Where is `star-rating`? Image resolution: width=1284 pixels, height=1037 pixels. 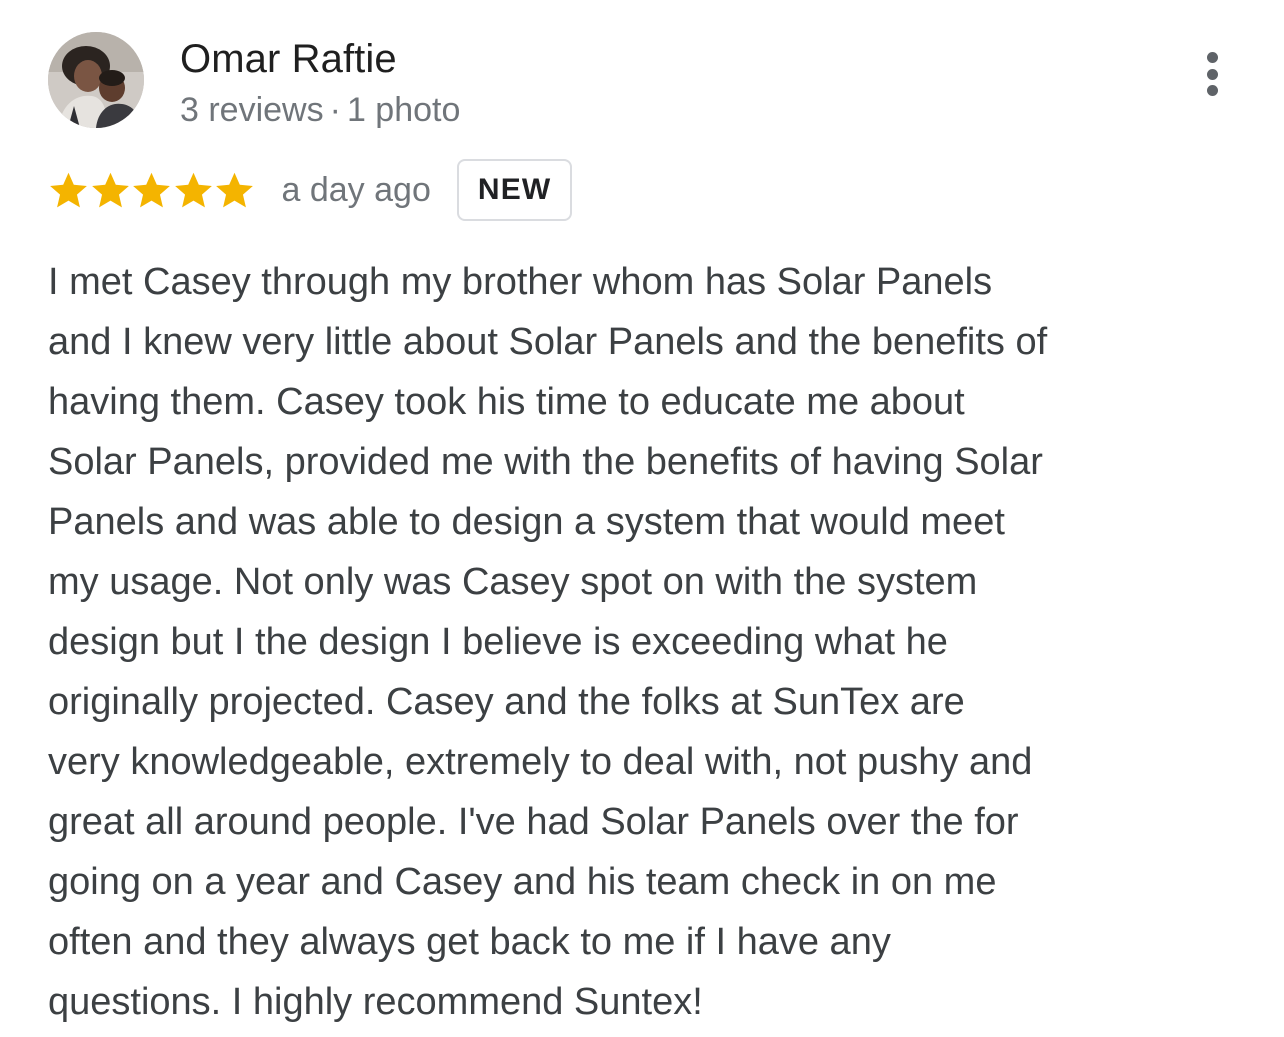 star-rating is located at coordinates (152, 190).